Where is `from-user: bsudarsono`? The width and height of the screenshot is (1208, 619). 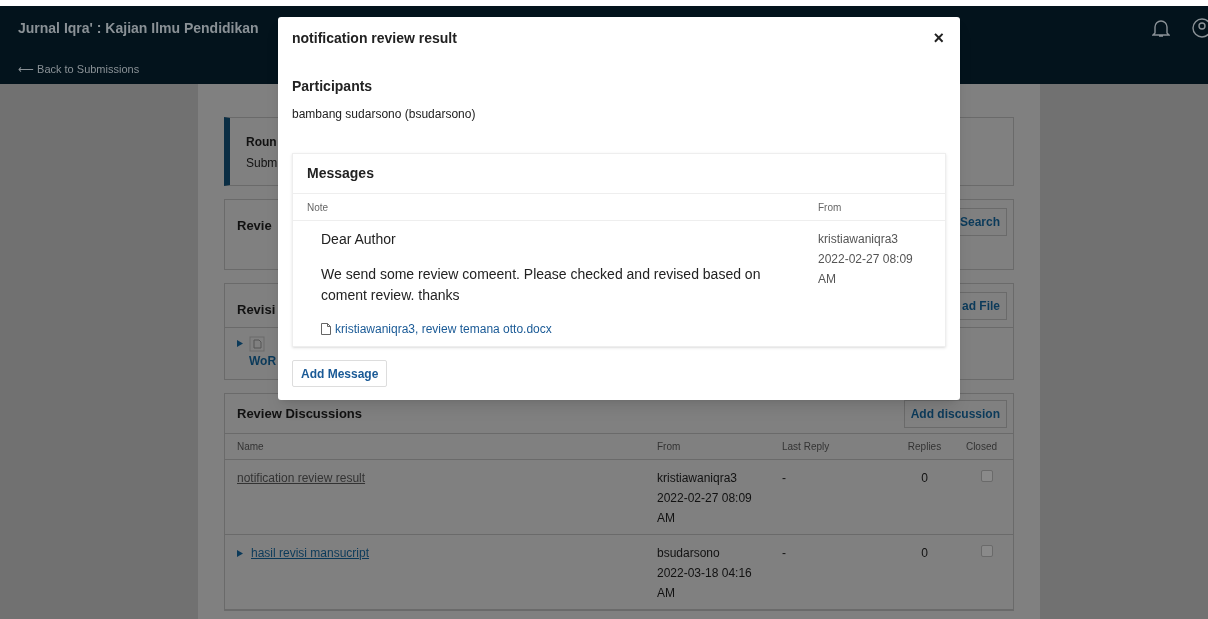
from-user: bsudarsono is located at coordinates (689, 553).